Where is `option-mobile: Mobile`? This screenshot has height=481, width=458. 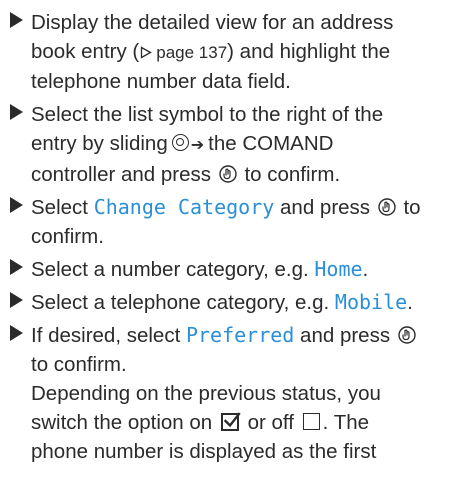 option-mobile: Mobile is located at coordinates (371, 302).